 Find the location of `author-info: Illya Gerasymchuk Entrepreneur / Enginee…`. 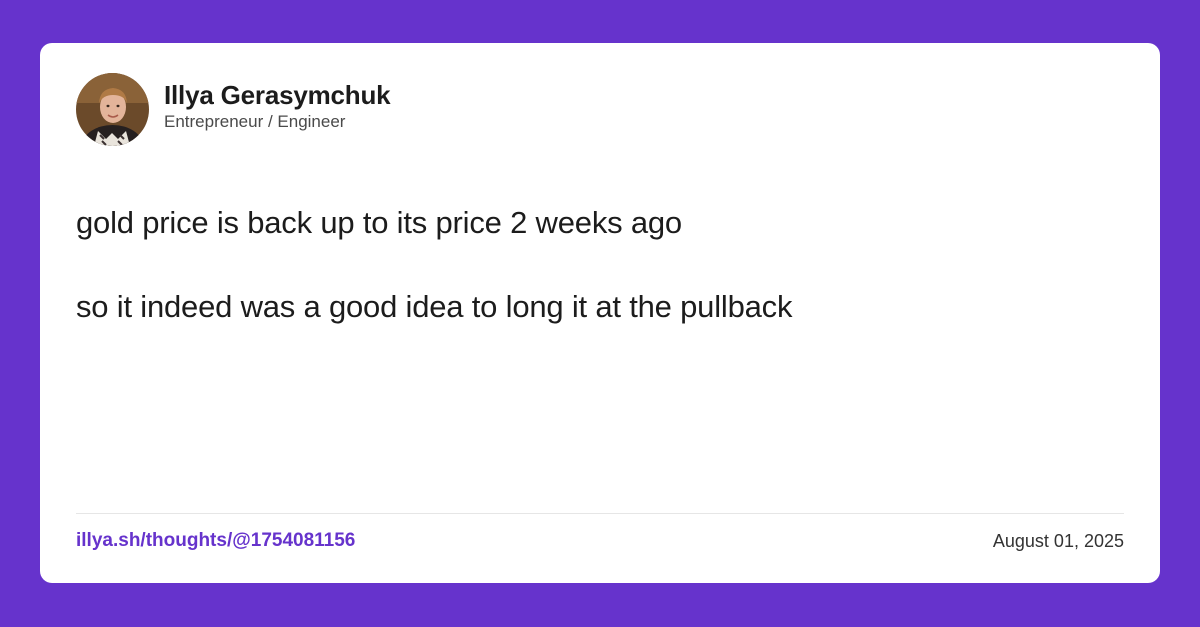

author-info: Illya Gerasymchuk Entrepreneur / Enginee… is located at coordinates (277, 106).